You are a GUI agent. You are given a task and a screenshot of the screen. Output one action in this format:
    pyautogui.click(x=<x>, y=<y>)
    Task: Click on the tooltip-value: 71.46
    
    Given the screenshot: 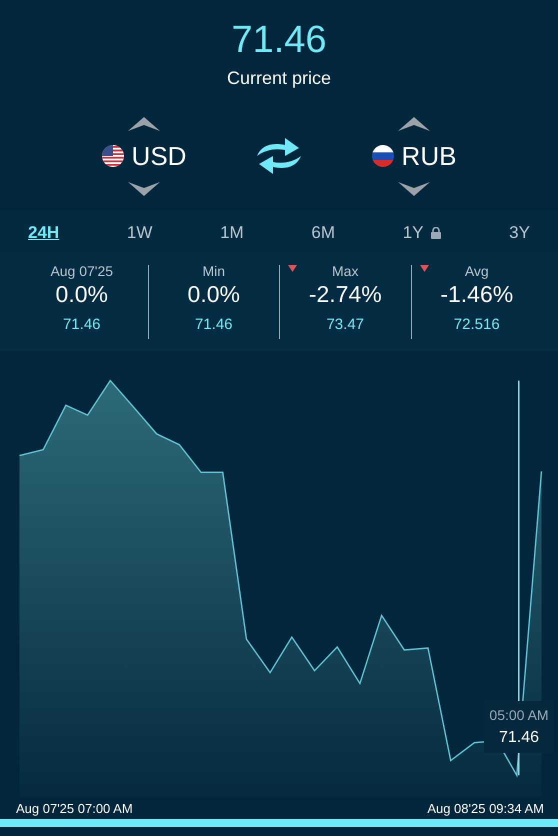 What is the action you would take?
    pyautogui.click(x=519, y=738)
    